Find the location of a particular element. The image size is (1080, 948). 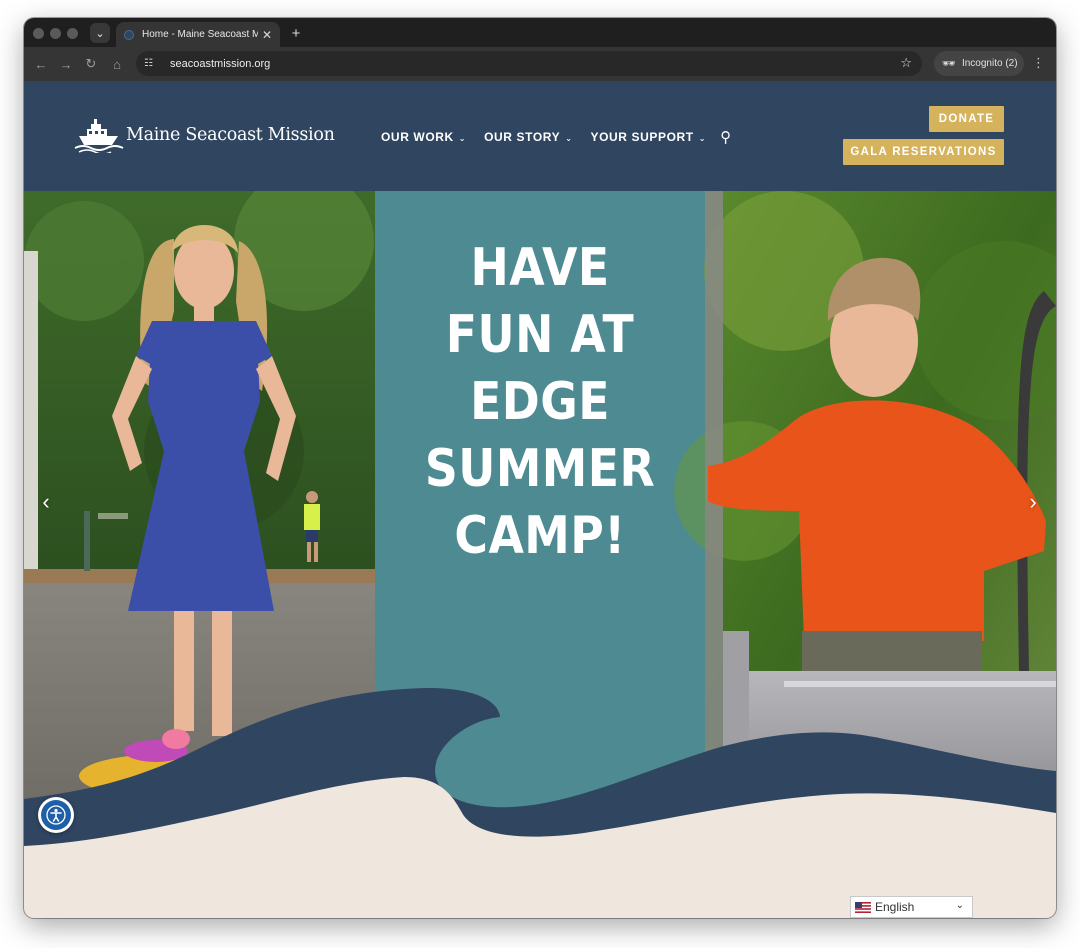

site-info-icon: ☷ is located at coordinates (153, 63).